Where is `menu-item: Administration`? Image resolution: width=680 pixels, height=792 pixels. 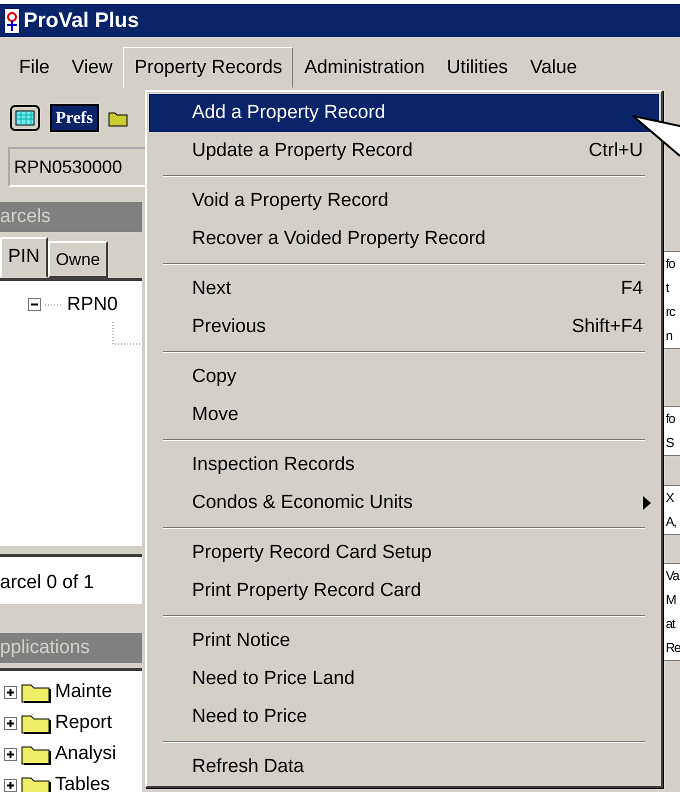 menu-item: Administration is located at coordinates (364, 67).